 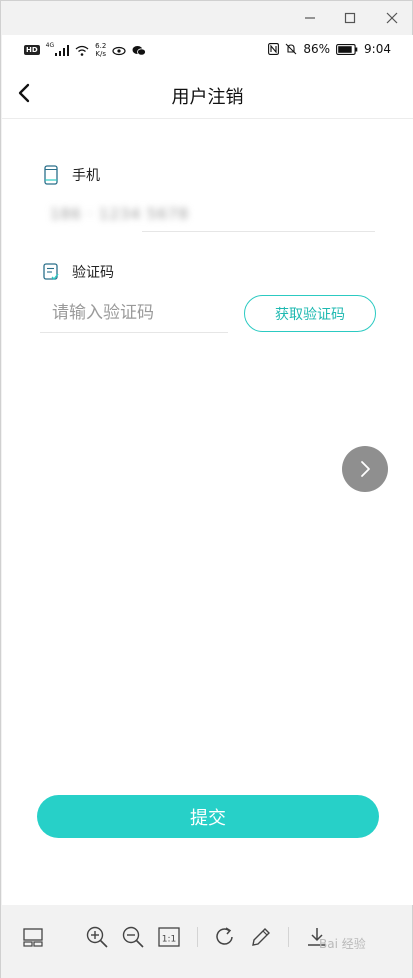 I want to click on actual-size-icon: 1:1, so click(x=169, y=937).